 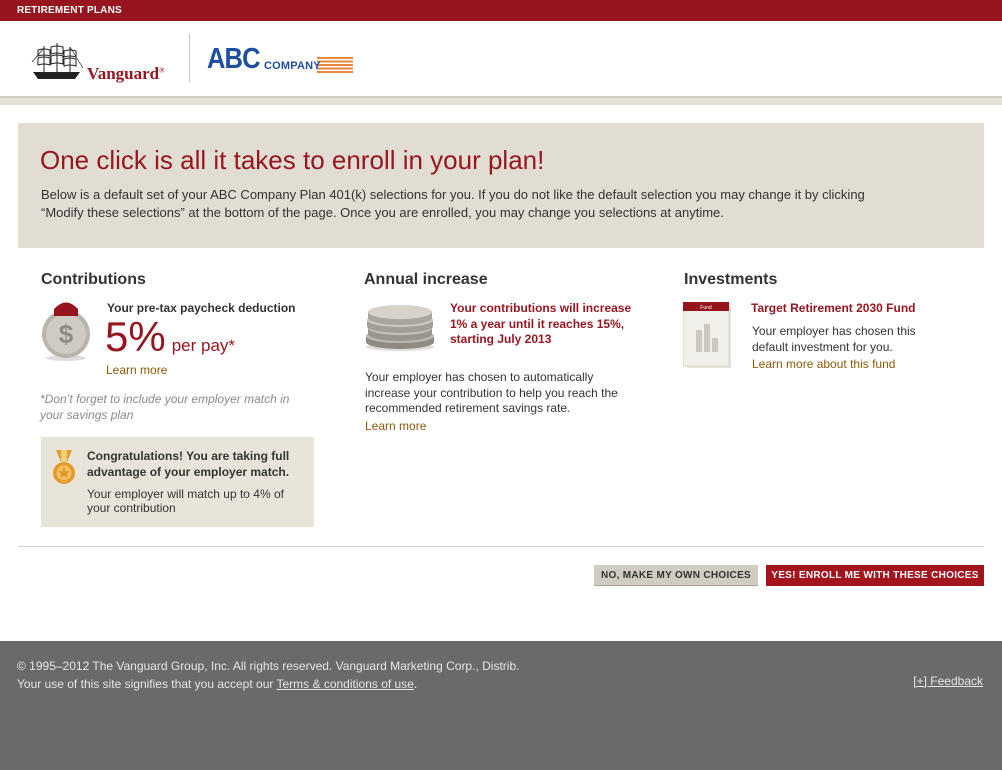 I want to click on terms-link: Terms & conditions of use, so click(x=345, y=684).